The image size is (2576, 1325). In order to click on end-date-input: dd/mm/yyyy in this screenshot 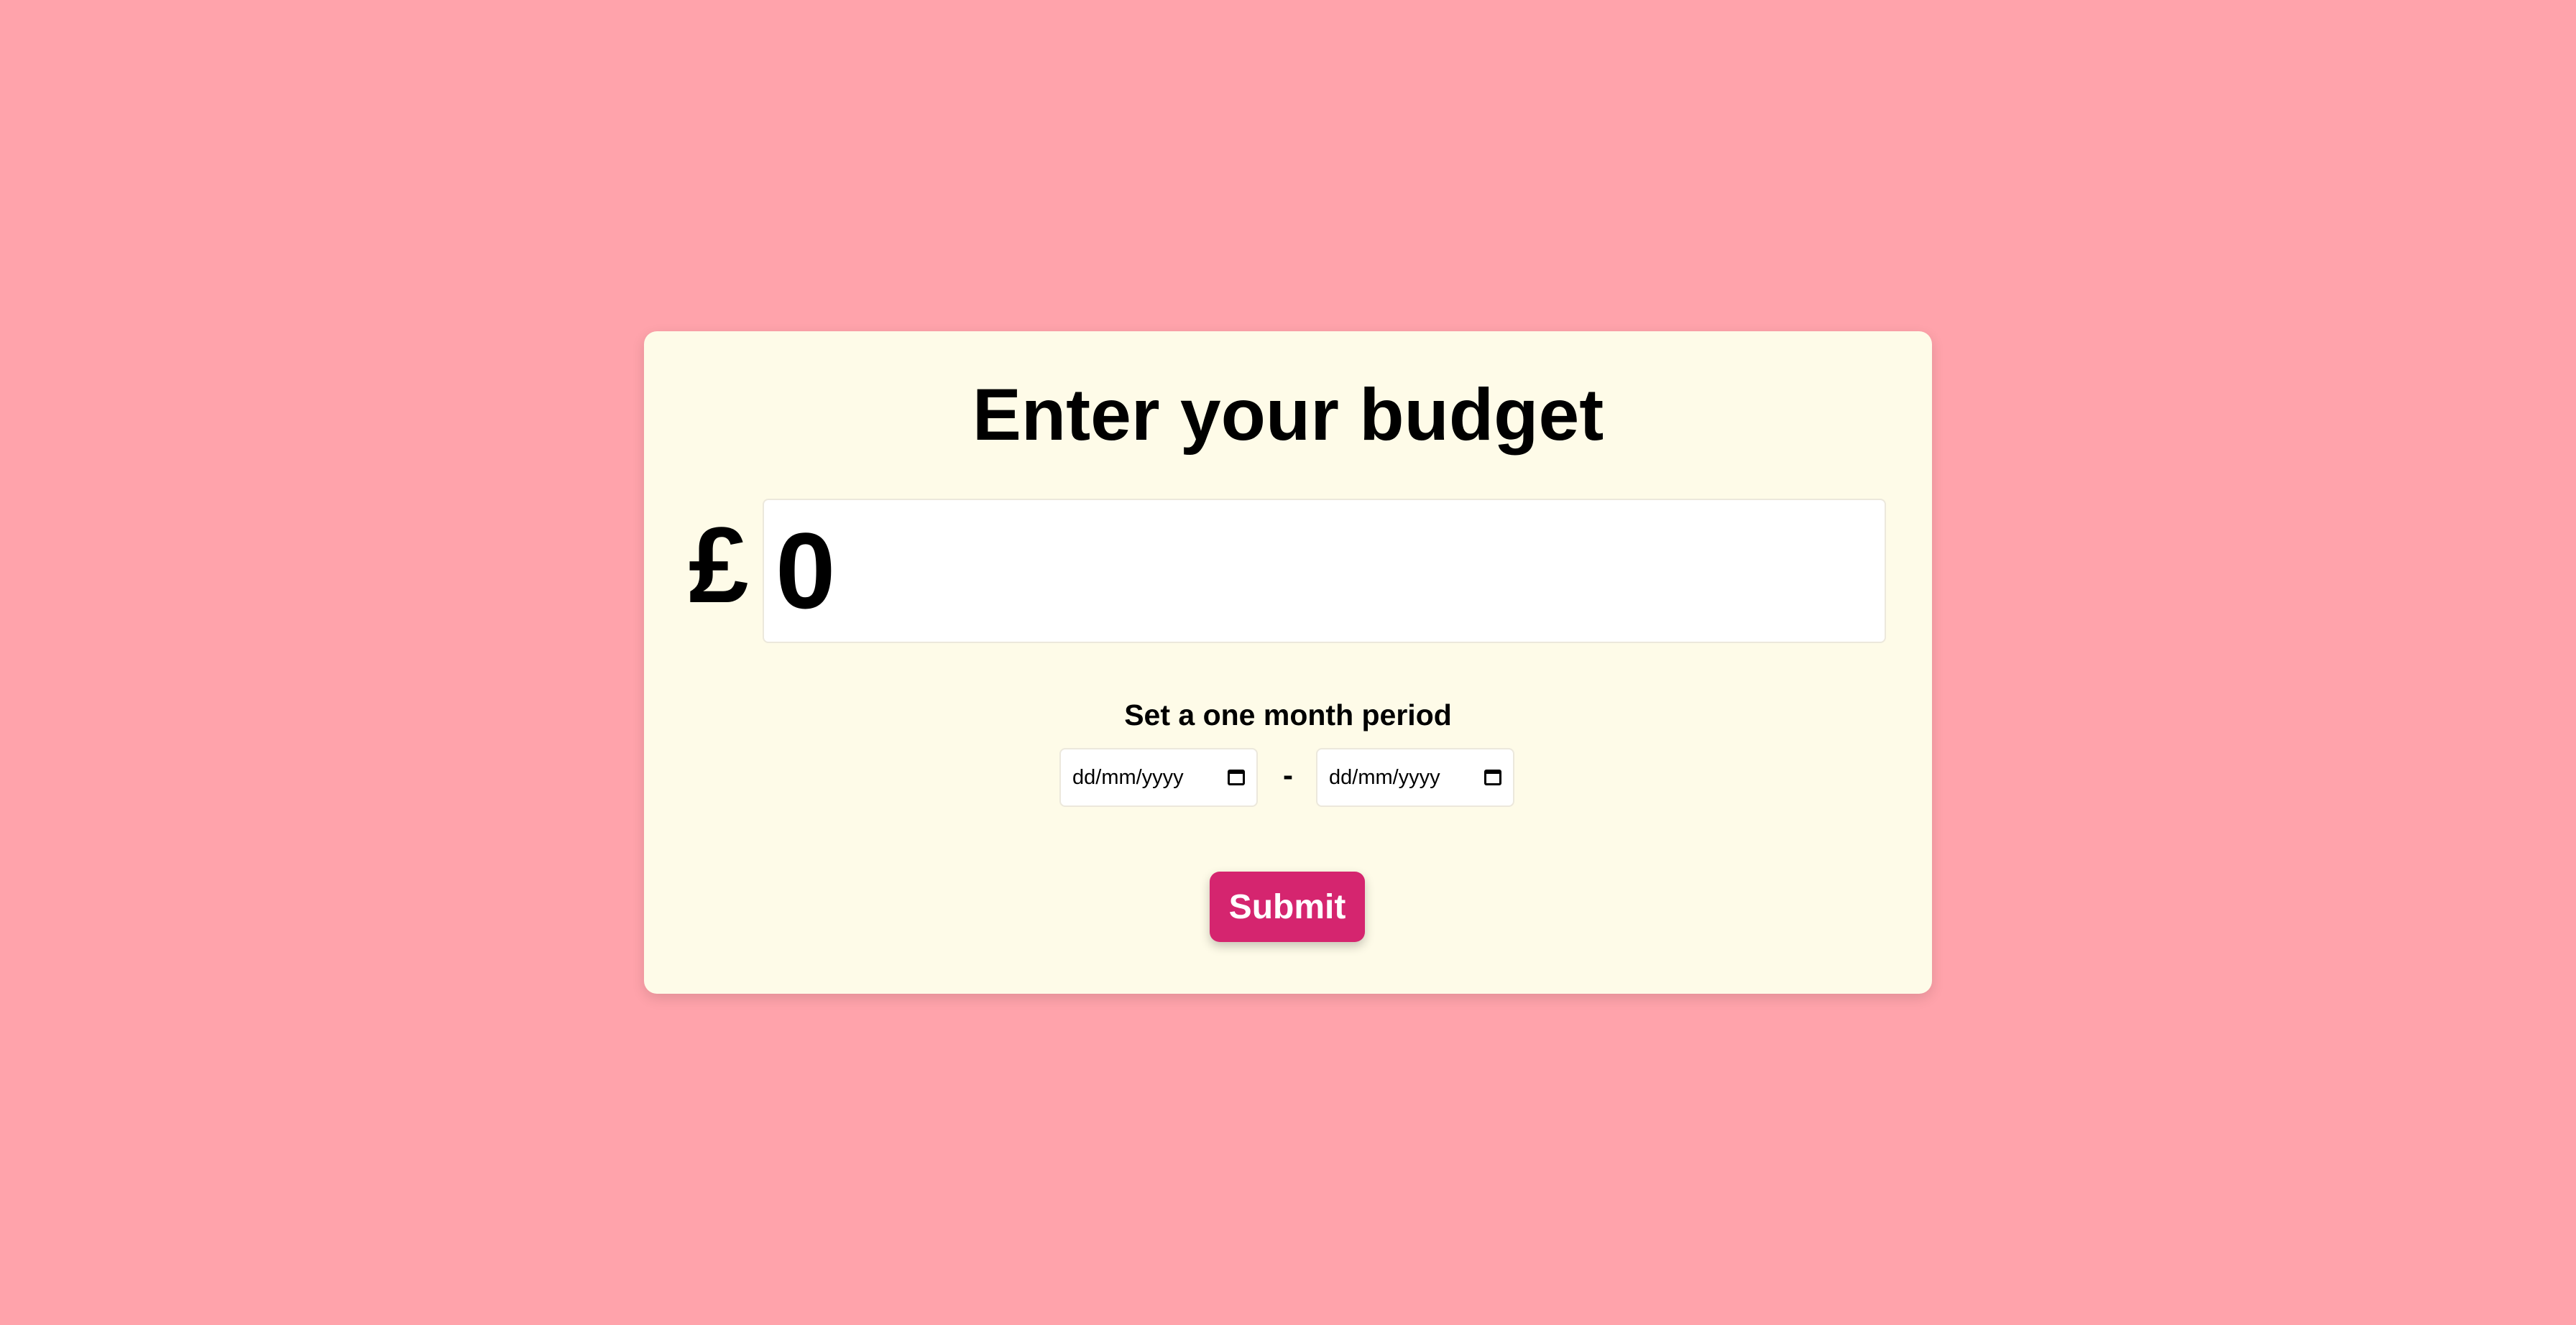, I will do `click(1415, 777)`.